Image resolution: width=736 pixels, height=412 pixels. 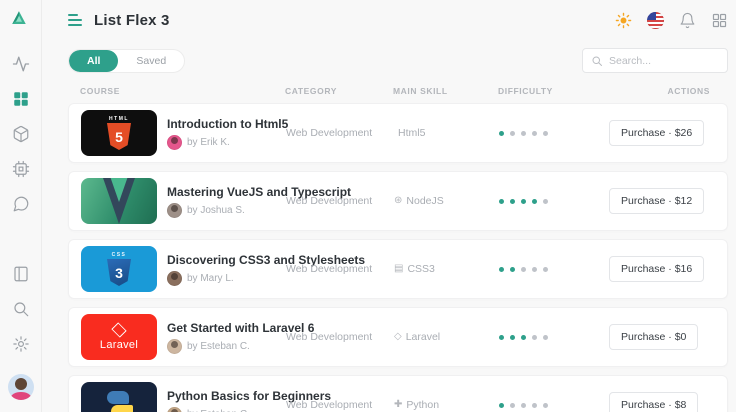 What do you see at coordinates (100, 91) in the screenshot?
I see `column-course: COURSE` at bounding box center [100, 91].